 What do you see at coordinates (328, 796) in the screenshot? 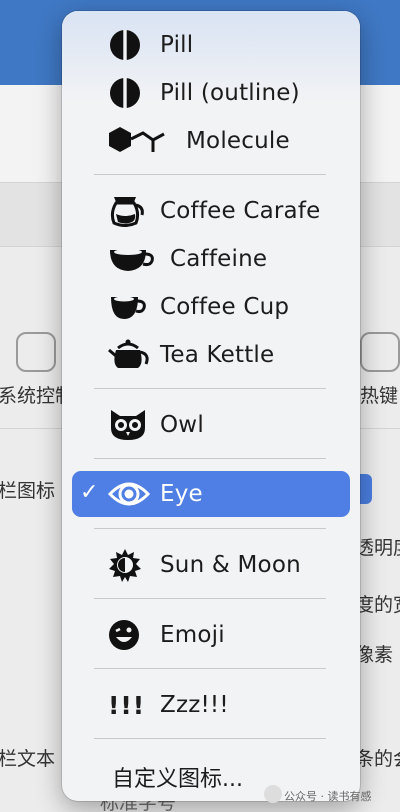
I see `watermark: 公众号 · 读书有感` at bounding box center [328, 796].